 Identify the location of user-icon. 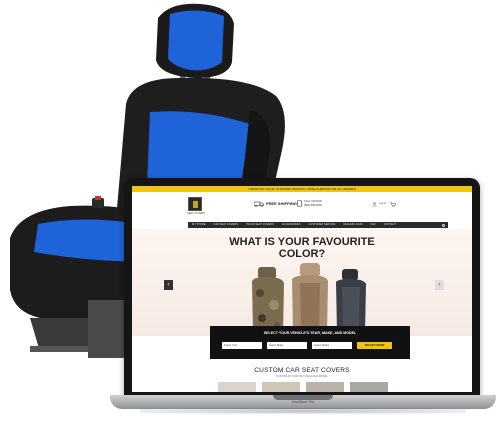
(374, 204).